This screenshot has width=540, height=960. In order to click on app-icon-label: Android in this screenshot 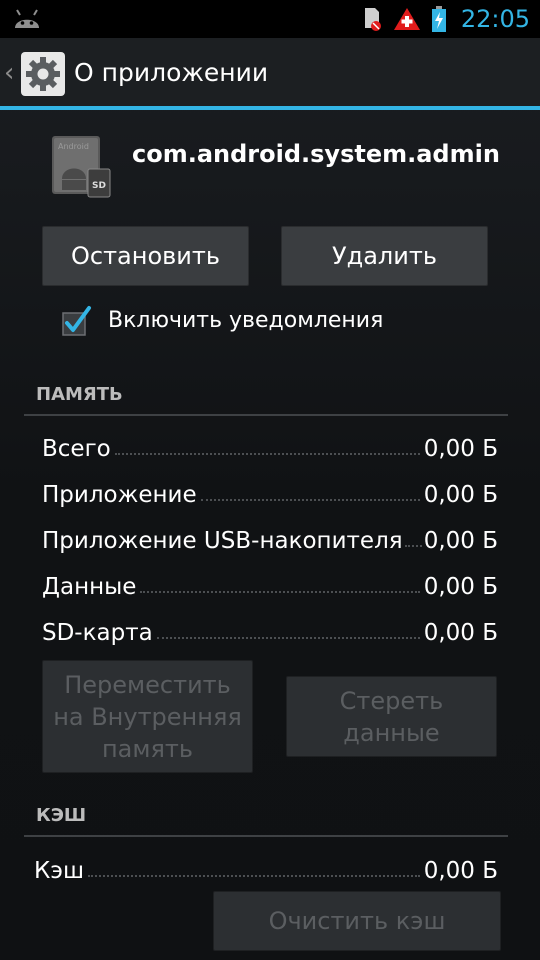, I will do `click(73, 146)`.